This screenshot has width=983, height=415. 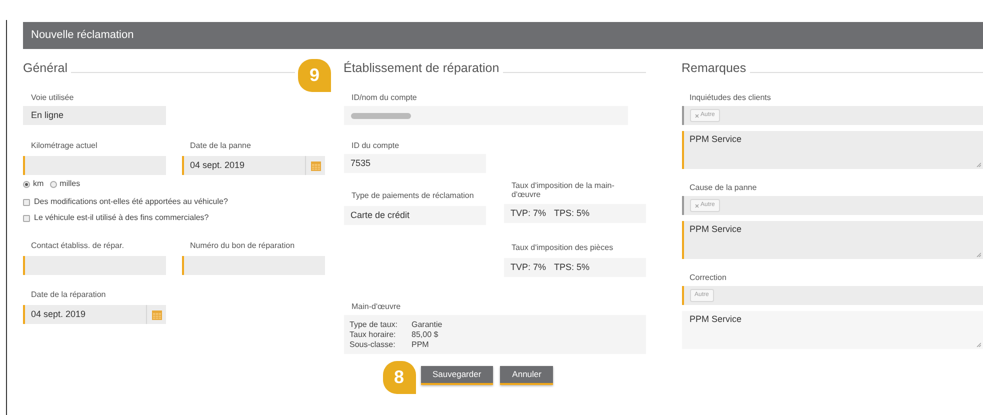 What do you see at coordinates (384, 98) in the screenshot?
I see `field-label: ID/nom du compte` at bounding box center [384, 98].